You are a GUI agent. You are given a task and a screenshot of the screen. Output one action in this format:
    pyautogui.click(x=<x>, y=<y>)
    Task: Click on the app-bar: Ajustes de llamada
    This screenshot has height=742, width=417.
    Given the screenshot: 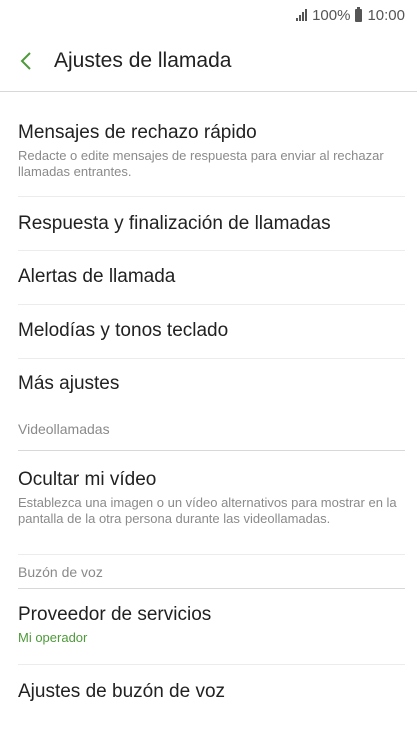 What is the action you would take?
    pyautogui.click(x=208, y=61)
    